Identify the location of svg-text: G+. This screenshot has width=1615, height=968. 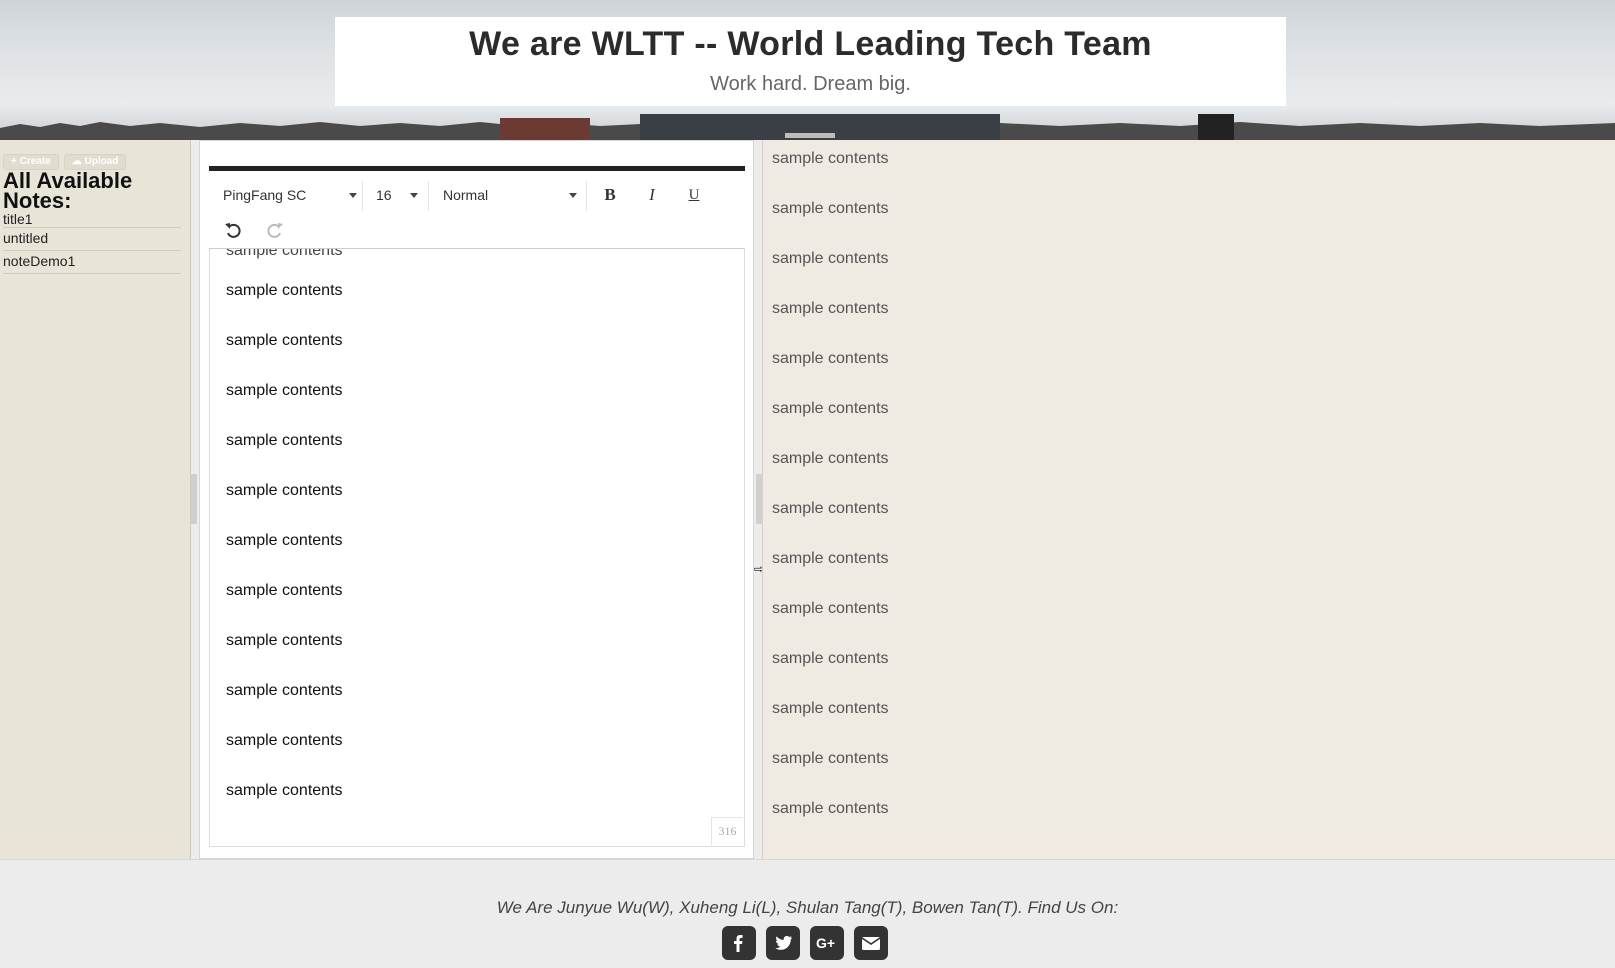
(825, 943).